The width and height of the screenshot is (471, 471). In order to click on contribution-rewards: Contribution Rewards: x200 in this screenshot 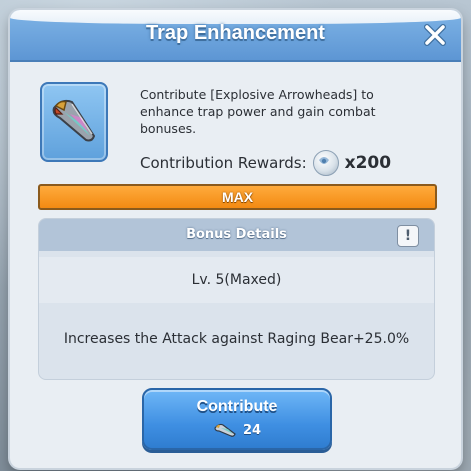, I will do `click(265, 163)`.